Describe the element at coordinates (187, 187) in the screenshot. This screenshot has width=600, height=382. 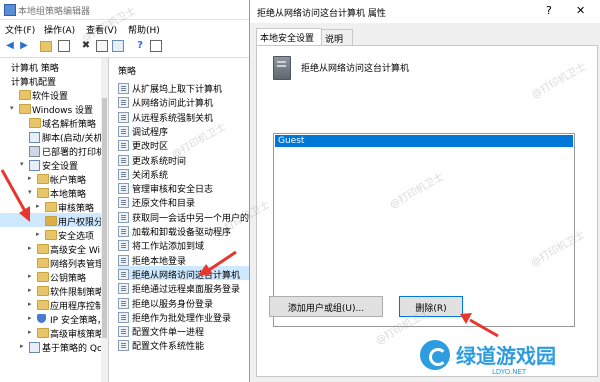
I see `policy-item: 管理审核和安全日志` at that location.